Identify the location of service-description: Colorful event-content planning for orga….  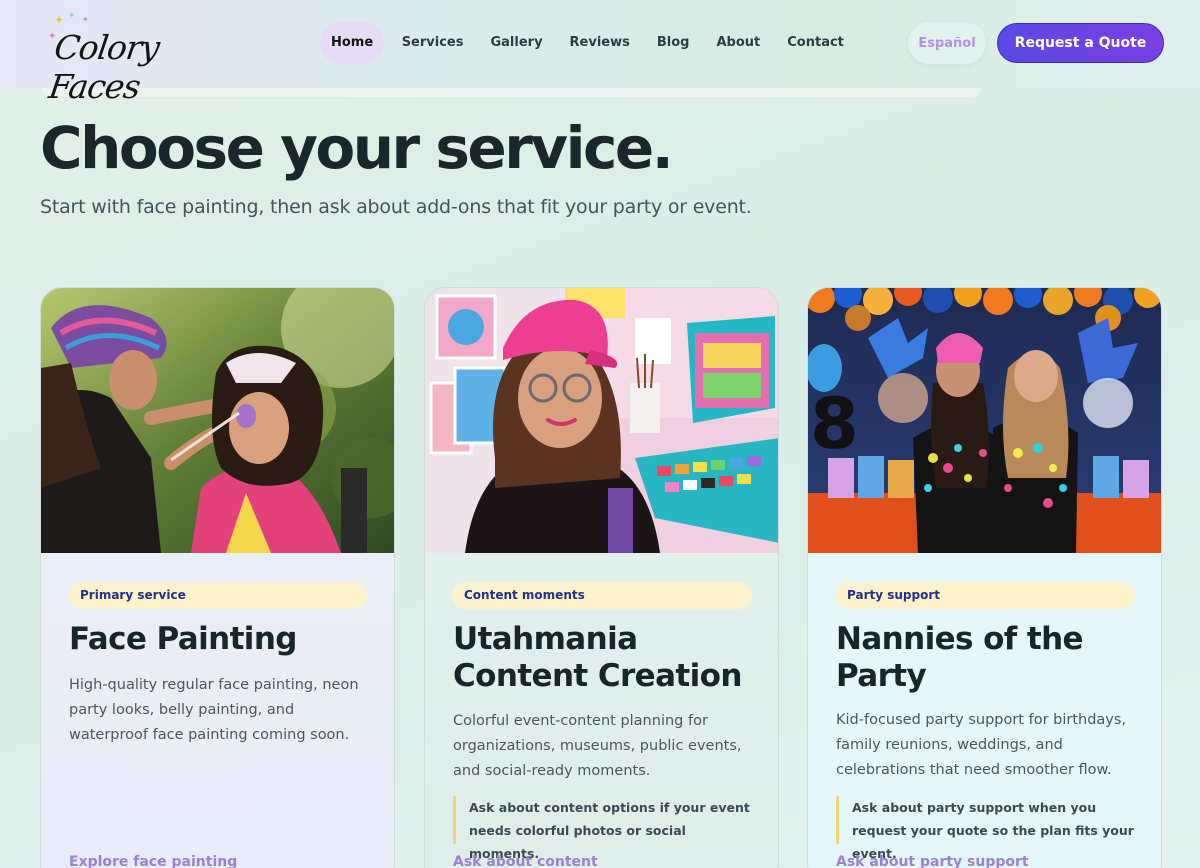
(597, 746).